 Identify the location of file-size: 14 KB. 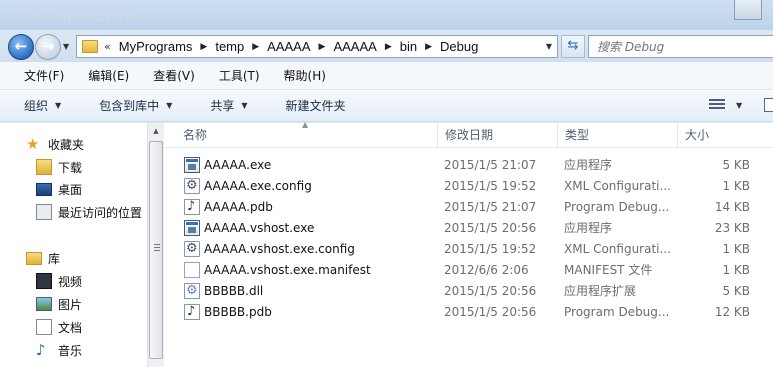
(732, 207).